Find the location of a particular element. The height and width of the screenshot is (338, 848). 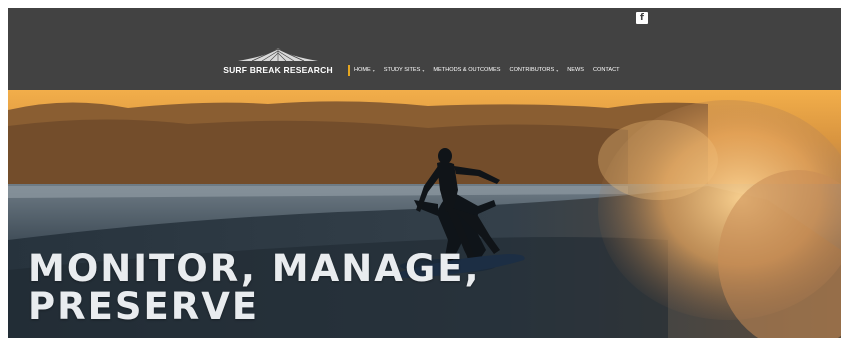

site-logo: SURF BREAK RESEARCH is located at coordinates (278, 63).